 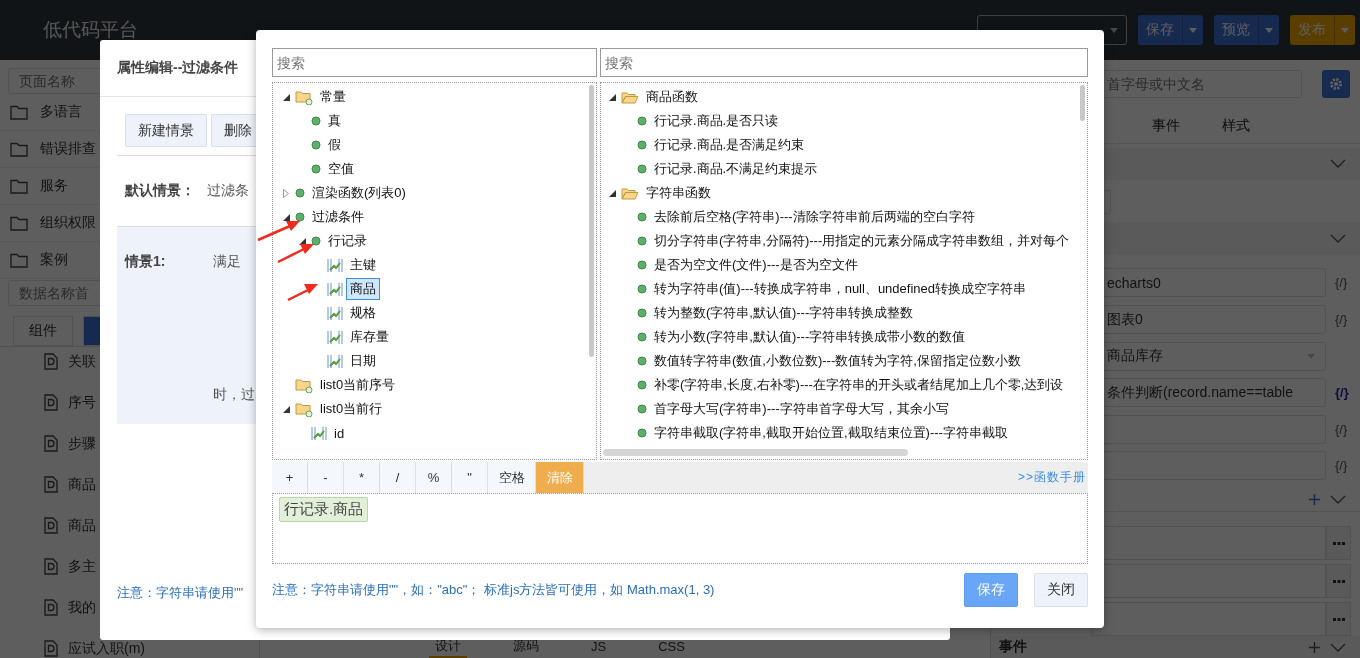 I want to click on operator-button: ", so click(x=470, y=477).